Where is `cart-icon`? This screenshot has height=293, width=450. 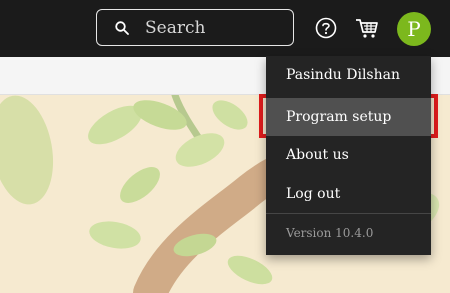
cart-icon is located at coordinates (367, 28).